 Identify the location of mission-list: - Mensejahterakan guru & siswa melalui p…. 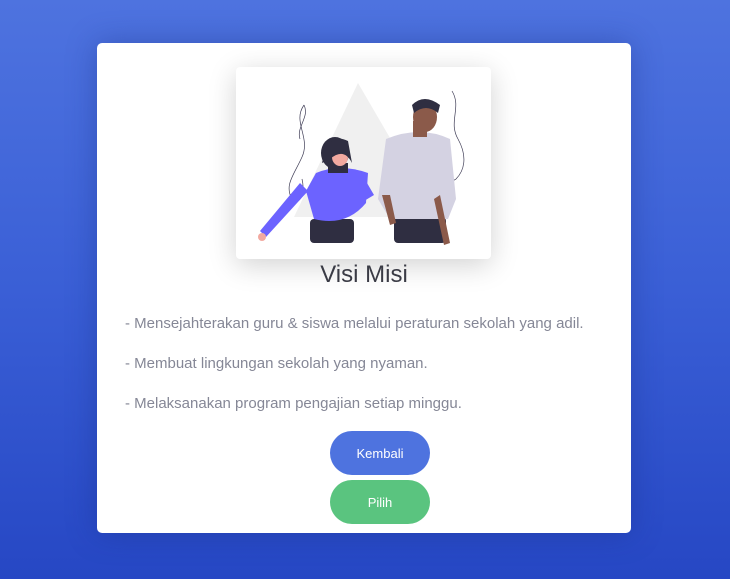
(375, 373).